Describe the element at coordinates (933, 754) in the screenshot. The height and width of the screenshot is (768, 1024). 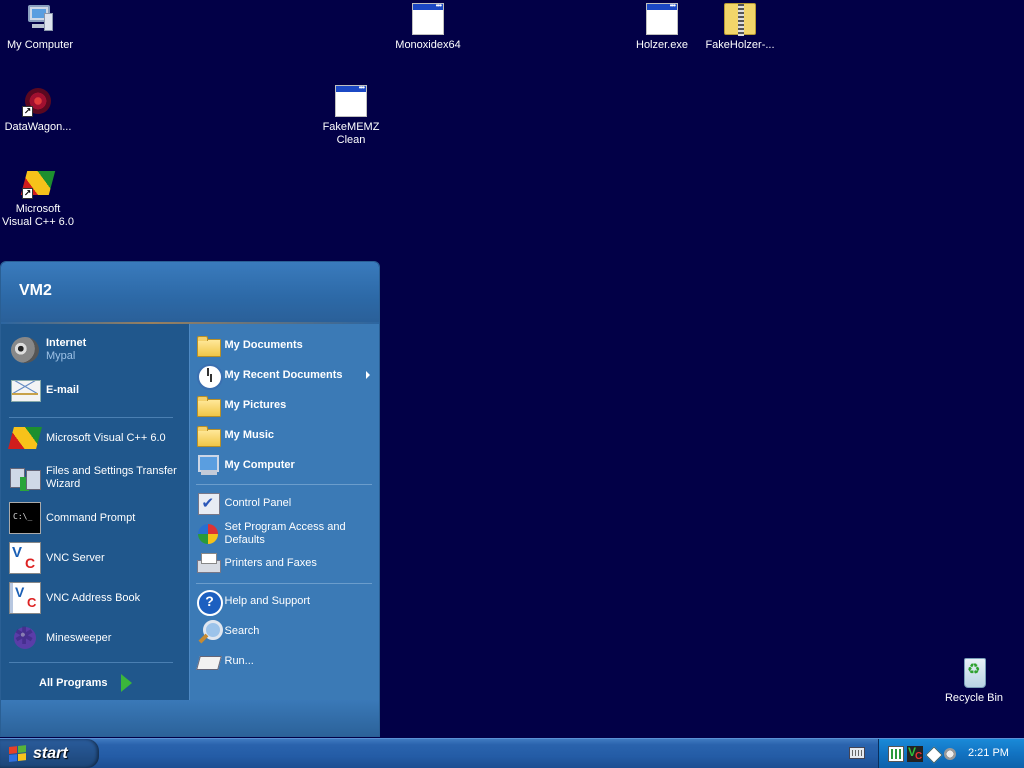
I see `app-tray-icon` at that location.